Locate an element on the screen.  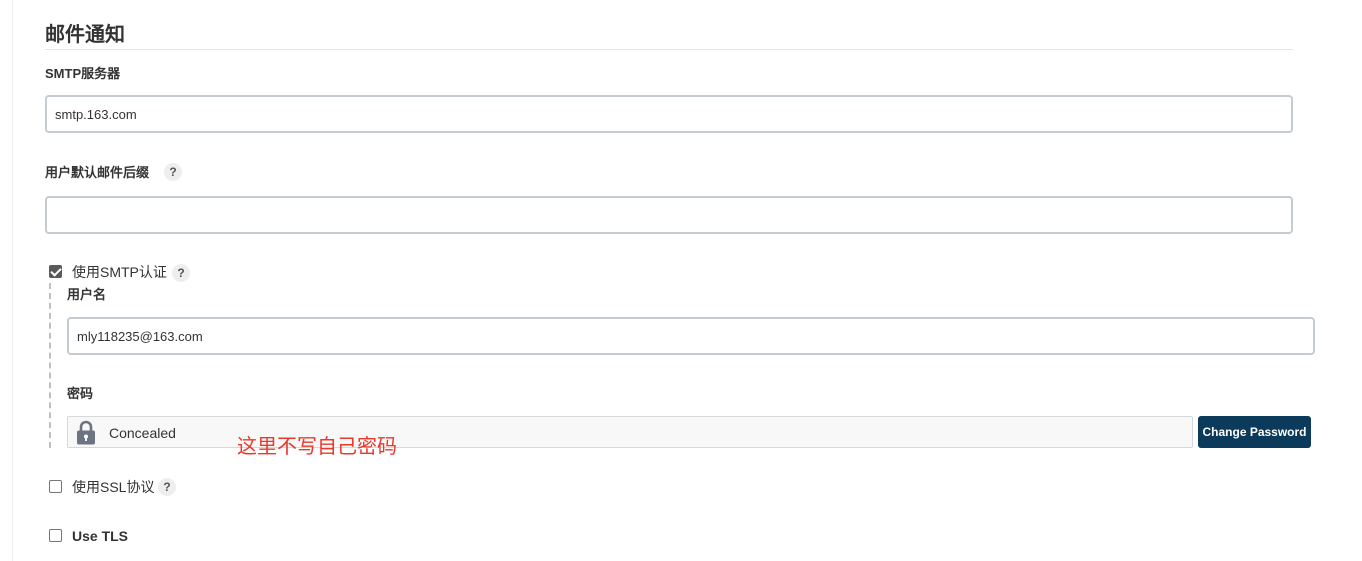
ssl-help-icon: ? is located at coordinates (167, 487).